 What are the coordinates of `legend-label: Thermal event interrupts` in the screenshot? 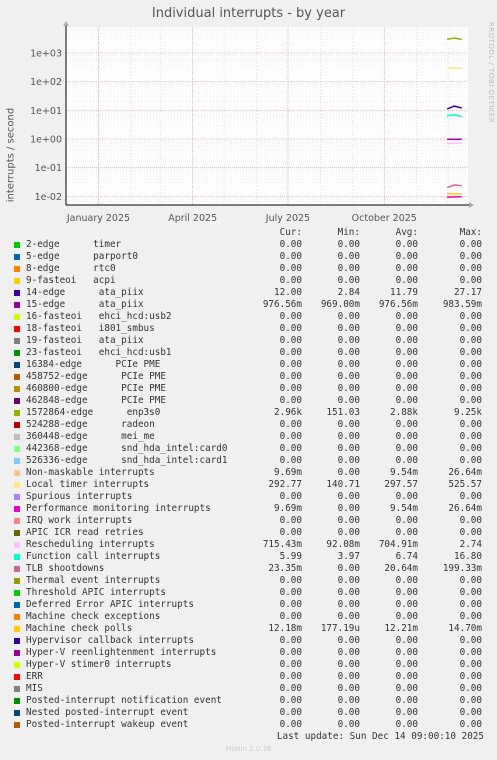 It's located at (93, 580).